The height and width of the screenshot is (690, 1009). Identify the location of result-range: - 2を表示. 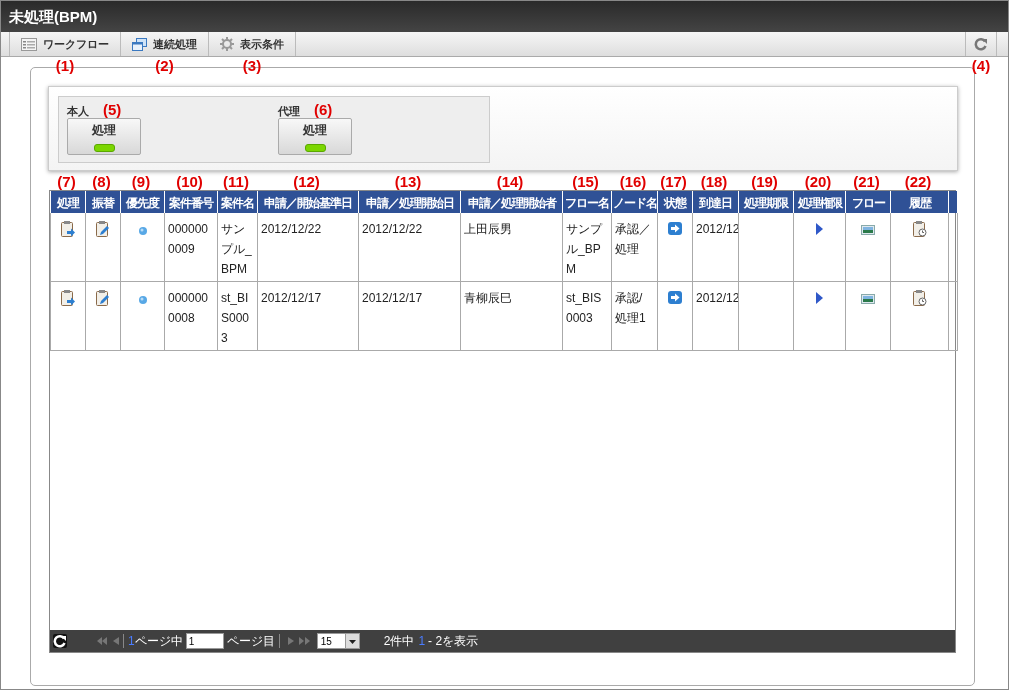
(453, 641).